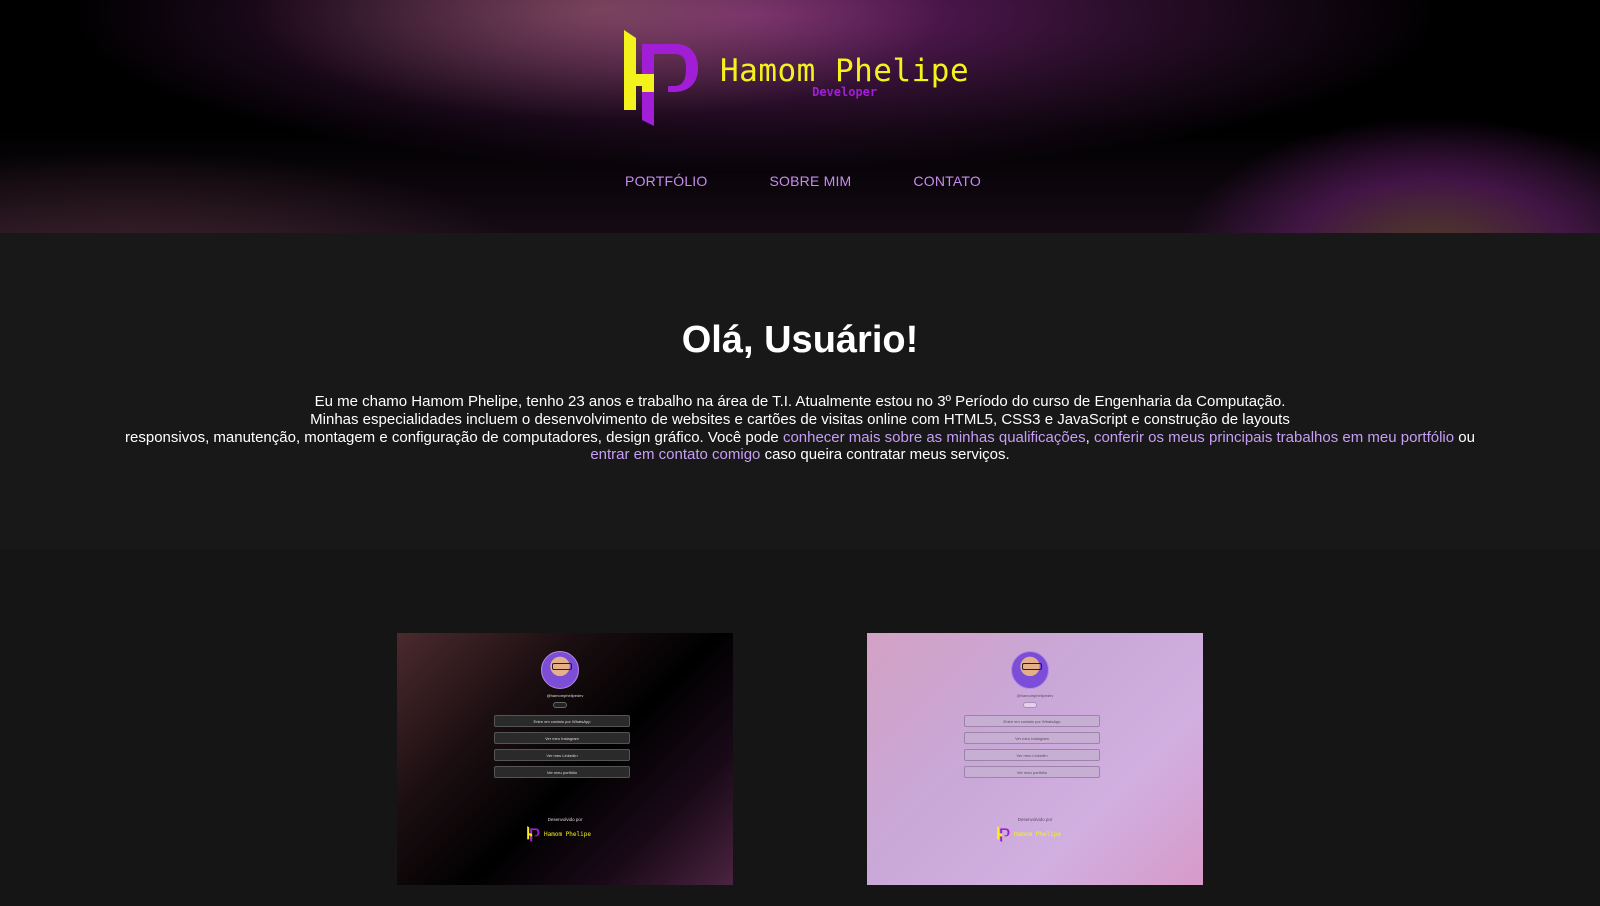  Describe the element at coordinates (675, 454) in the screenshot. I see `contato-link: entrar em contato comigo` at that location.